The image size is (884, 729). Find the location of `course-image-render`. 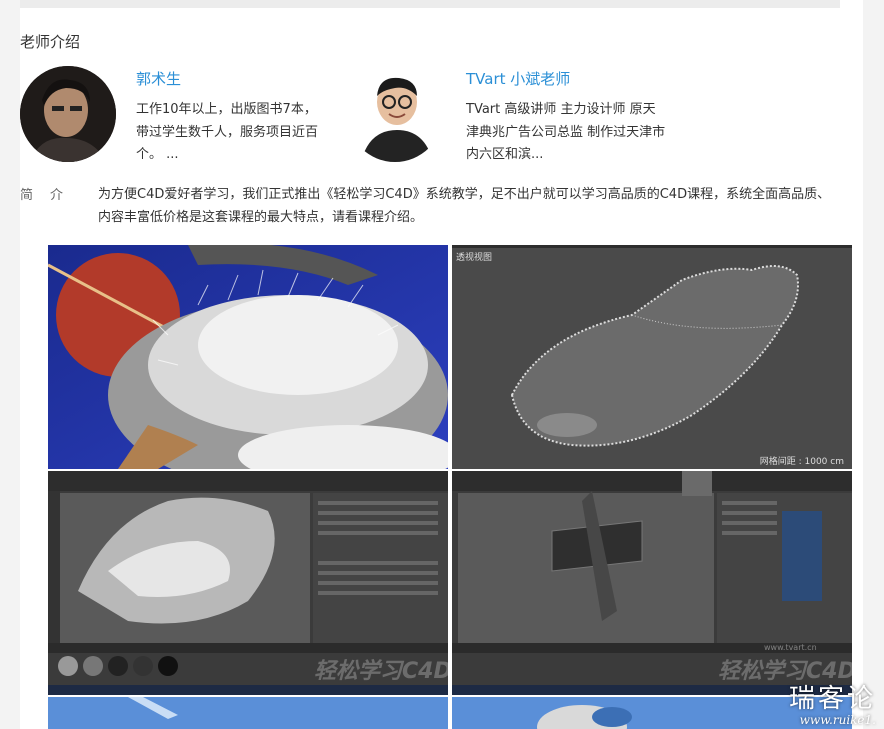

course-image-render is located at coordinates (248, 357).